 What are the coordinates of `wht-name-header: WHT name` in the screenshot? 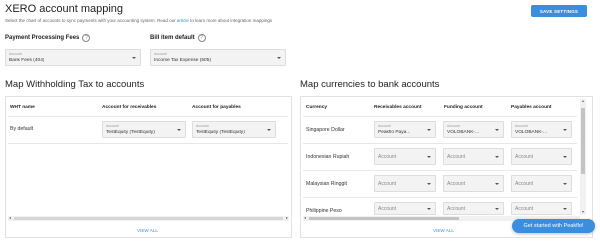 It's located at (22, 107).